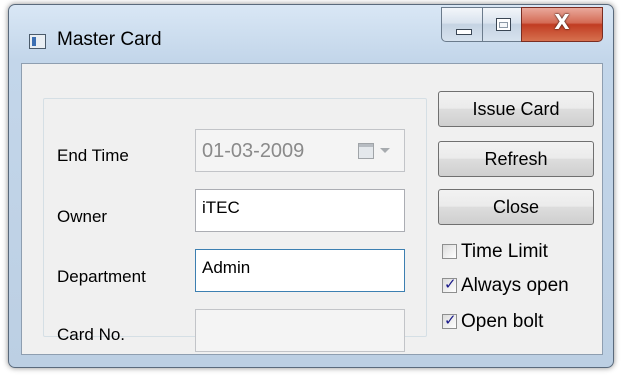 This screenshot has height=377, width=622. What do you see at coordinates (37, 41) in the screenshot?
I see `app-window-icon` at bounding box center [37, 41].